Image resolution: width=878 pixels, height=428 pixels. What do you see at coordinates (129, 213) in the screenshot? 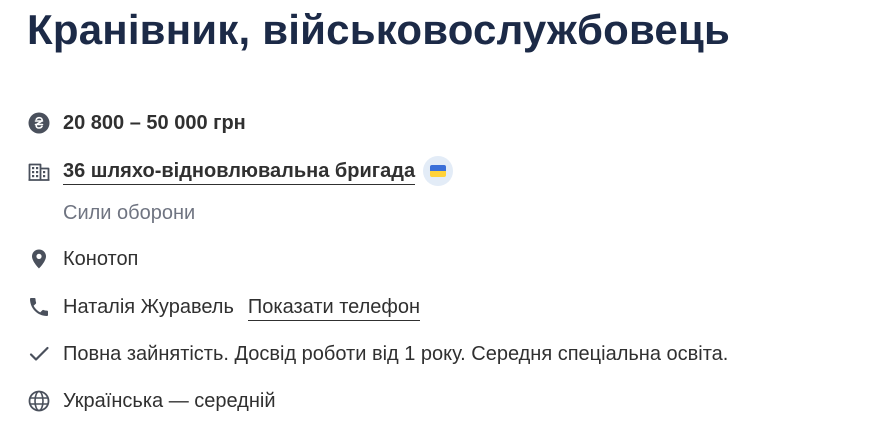
I see `company-subtitle: Сили оборони` at bounding box center [129, 213].